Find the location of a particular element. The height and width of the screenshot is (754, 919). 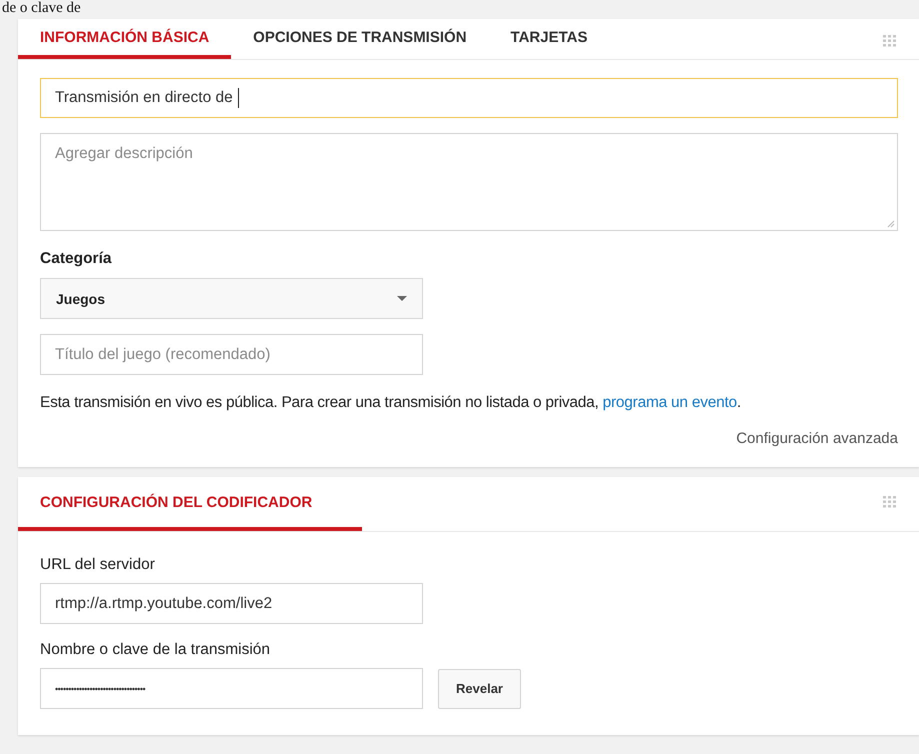

resize-handle-icon is located at coordinates (891, 224).